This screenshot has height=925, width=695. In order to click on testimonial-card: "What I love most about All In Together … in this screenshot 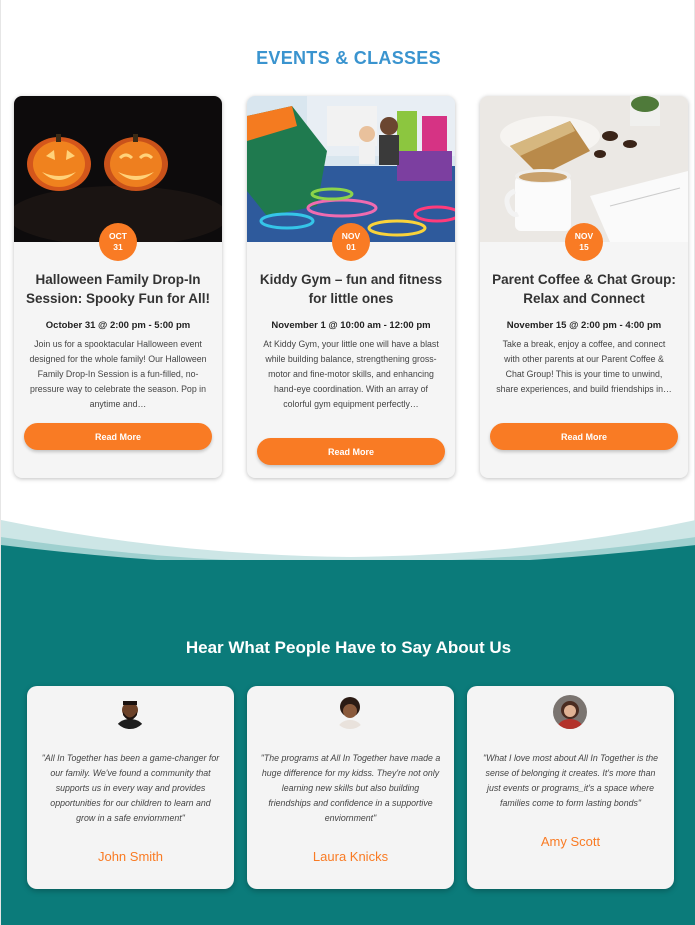, I will do `click(570, 787)`.